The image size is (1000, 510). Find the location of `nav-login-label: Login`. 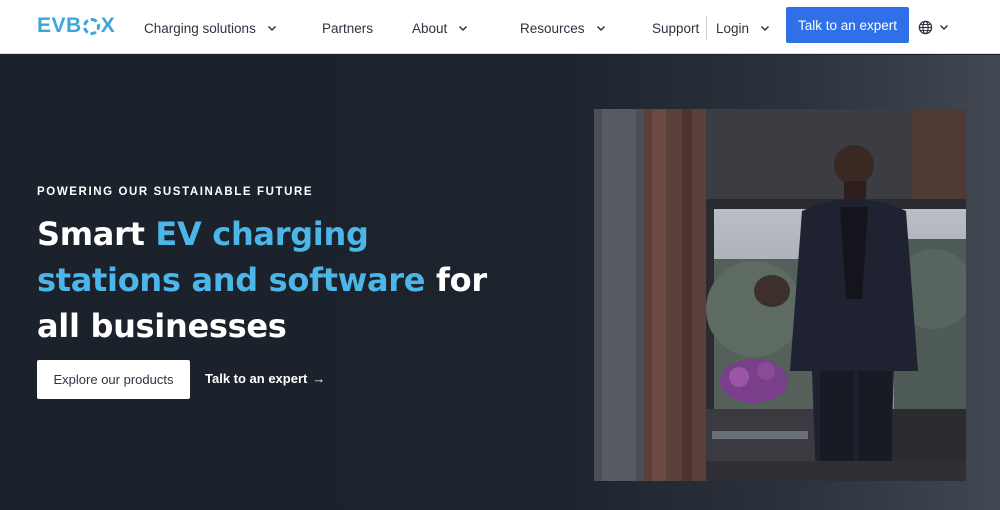

nav-login-label: Login is located at coordinates (733, 28).